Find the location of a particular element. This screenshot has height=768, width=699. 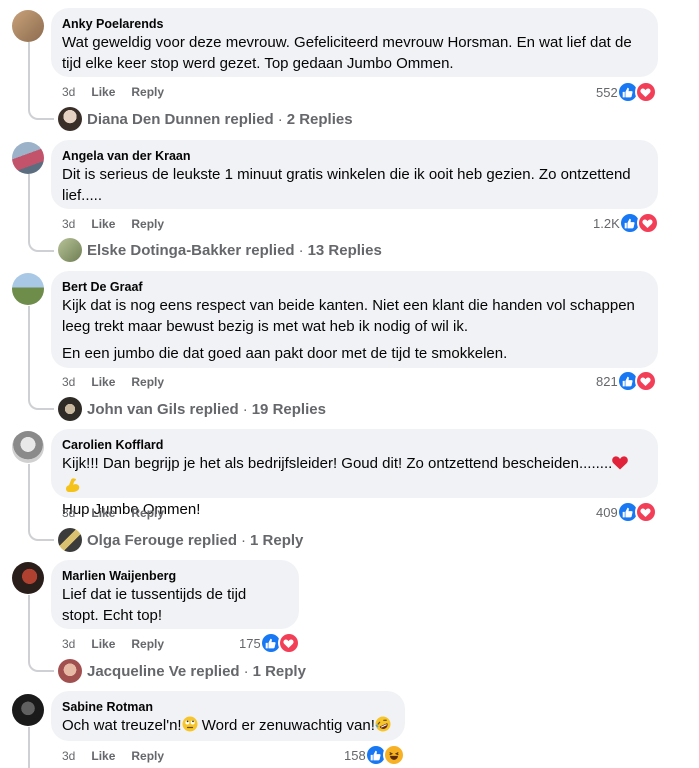

view-replies-link: Diana Den Dunnen replied · 2 Replies is located at coordinates (205, 119).